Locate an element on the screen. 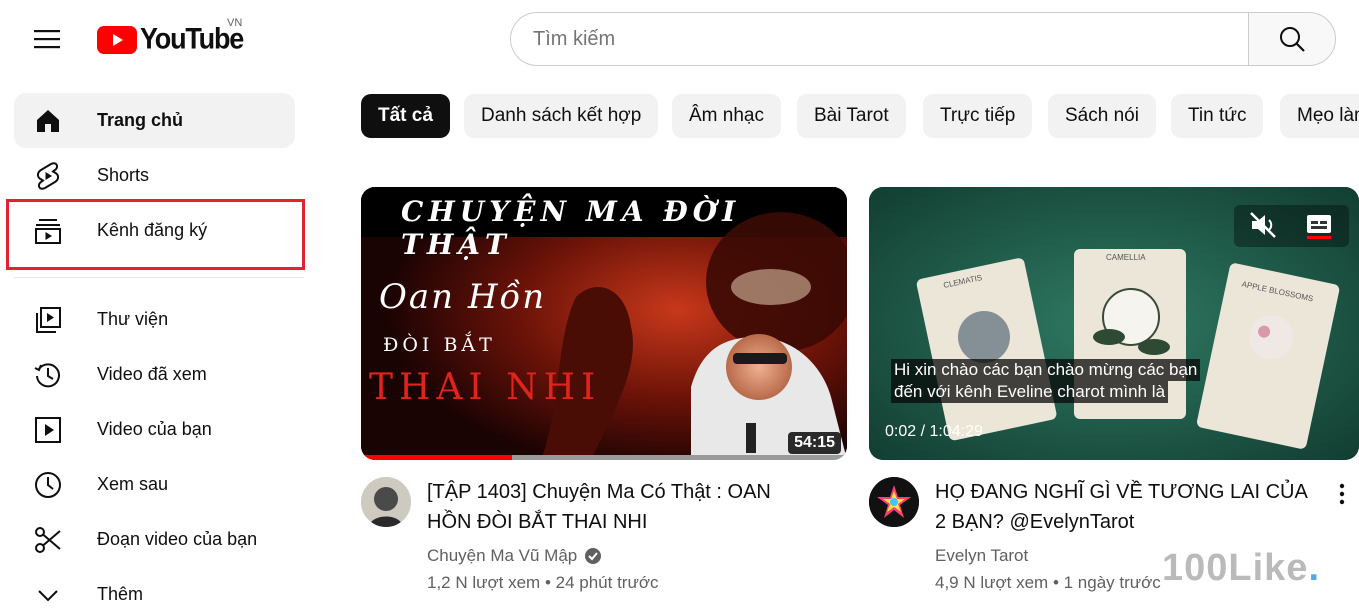  sidebar-item-label: Thư viện is located at coordinates (133, 319).